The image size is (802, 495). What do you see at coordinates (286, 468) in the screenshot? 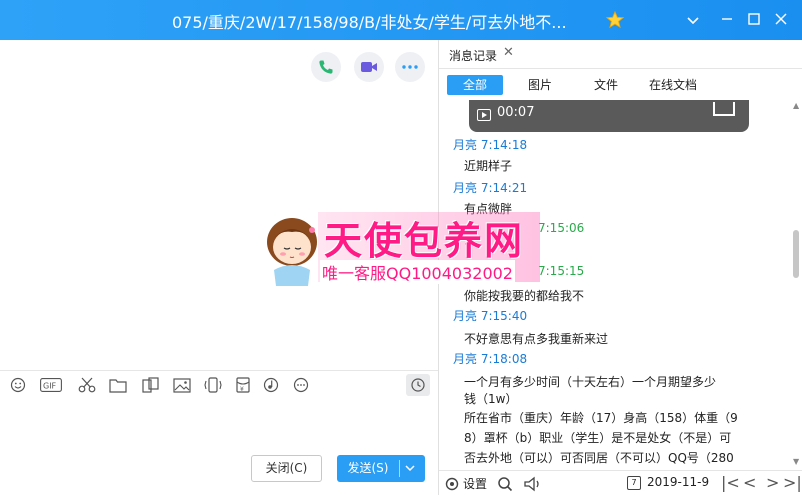
I see `close-button: 关闭(C)` at bounding box center [286, 468].